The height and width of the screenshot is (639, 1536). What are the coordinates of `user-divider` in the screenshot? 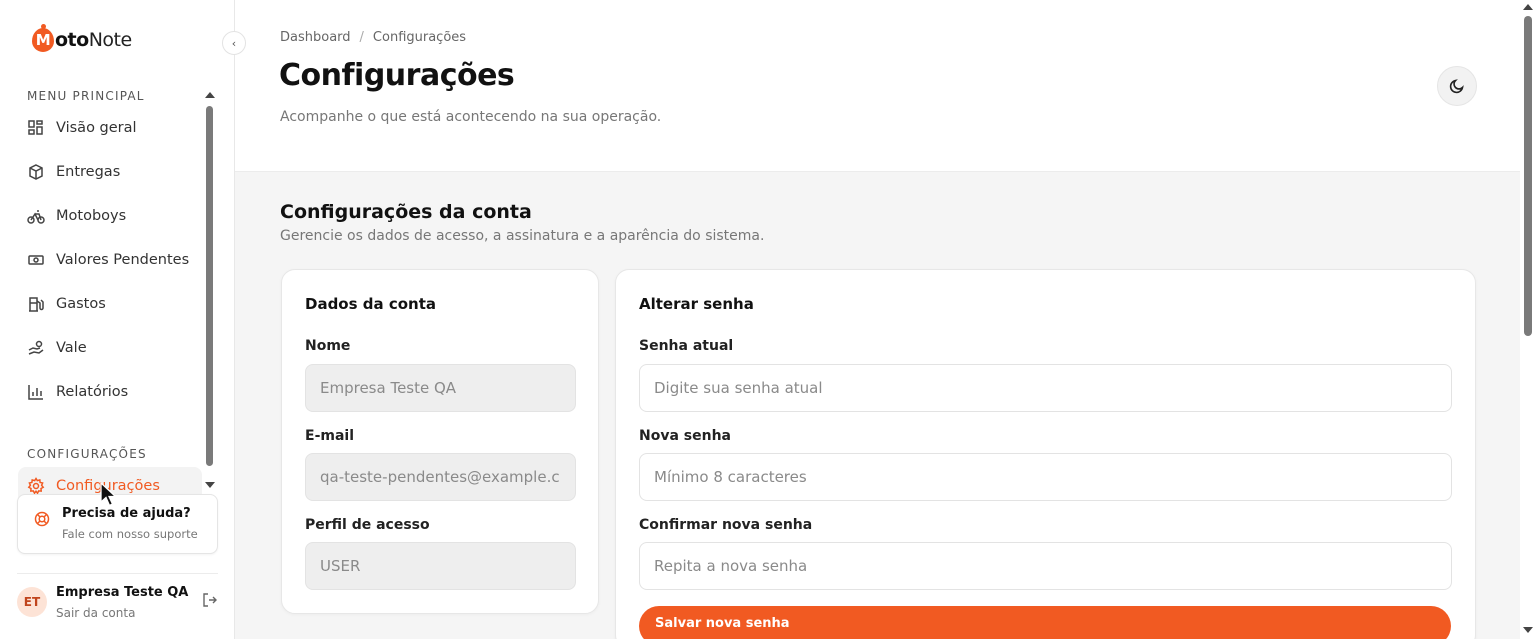 It's located at (117, 573).